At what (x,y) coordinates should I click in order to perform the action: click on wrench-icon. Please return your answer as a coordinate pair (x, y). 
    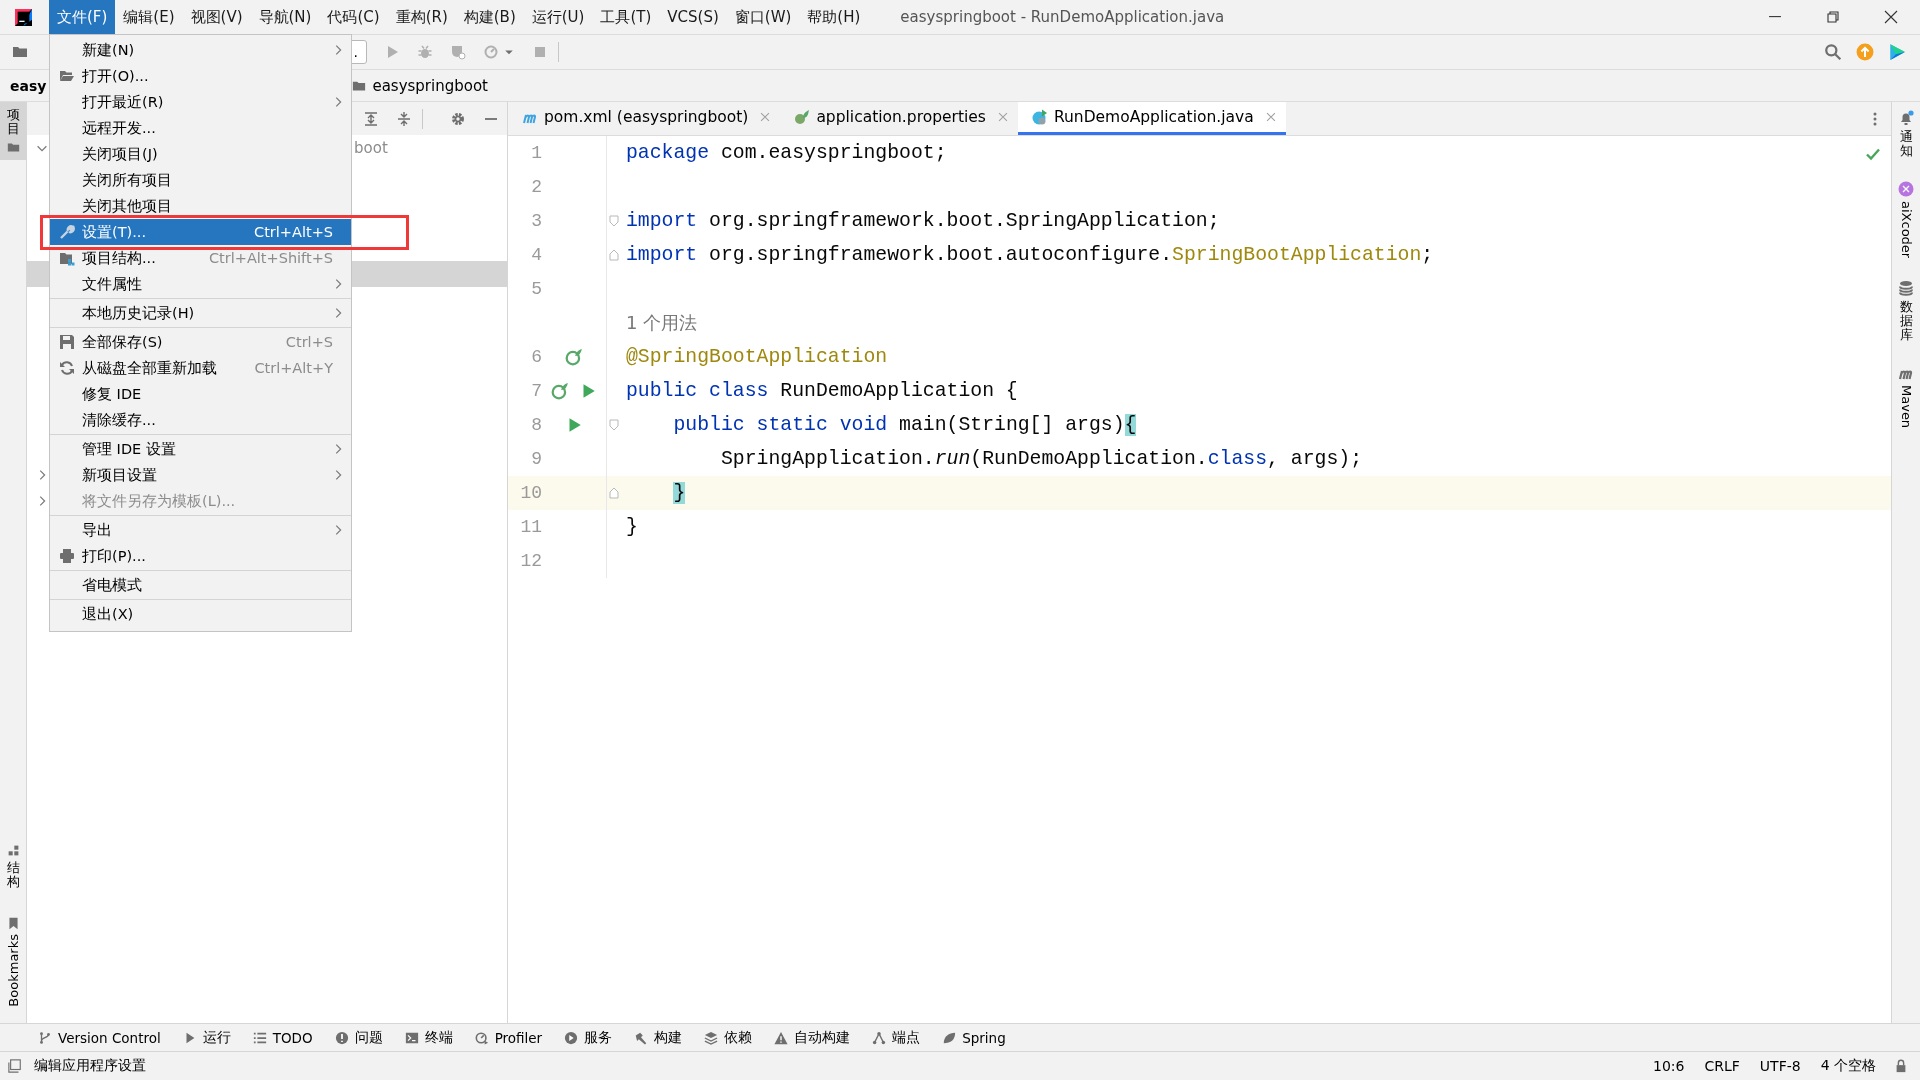
    Looking at the image, I should click on (67, 232).